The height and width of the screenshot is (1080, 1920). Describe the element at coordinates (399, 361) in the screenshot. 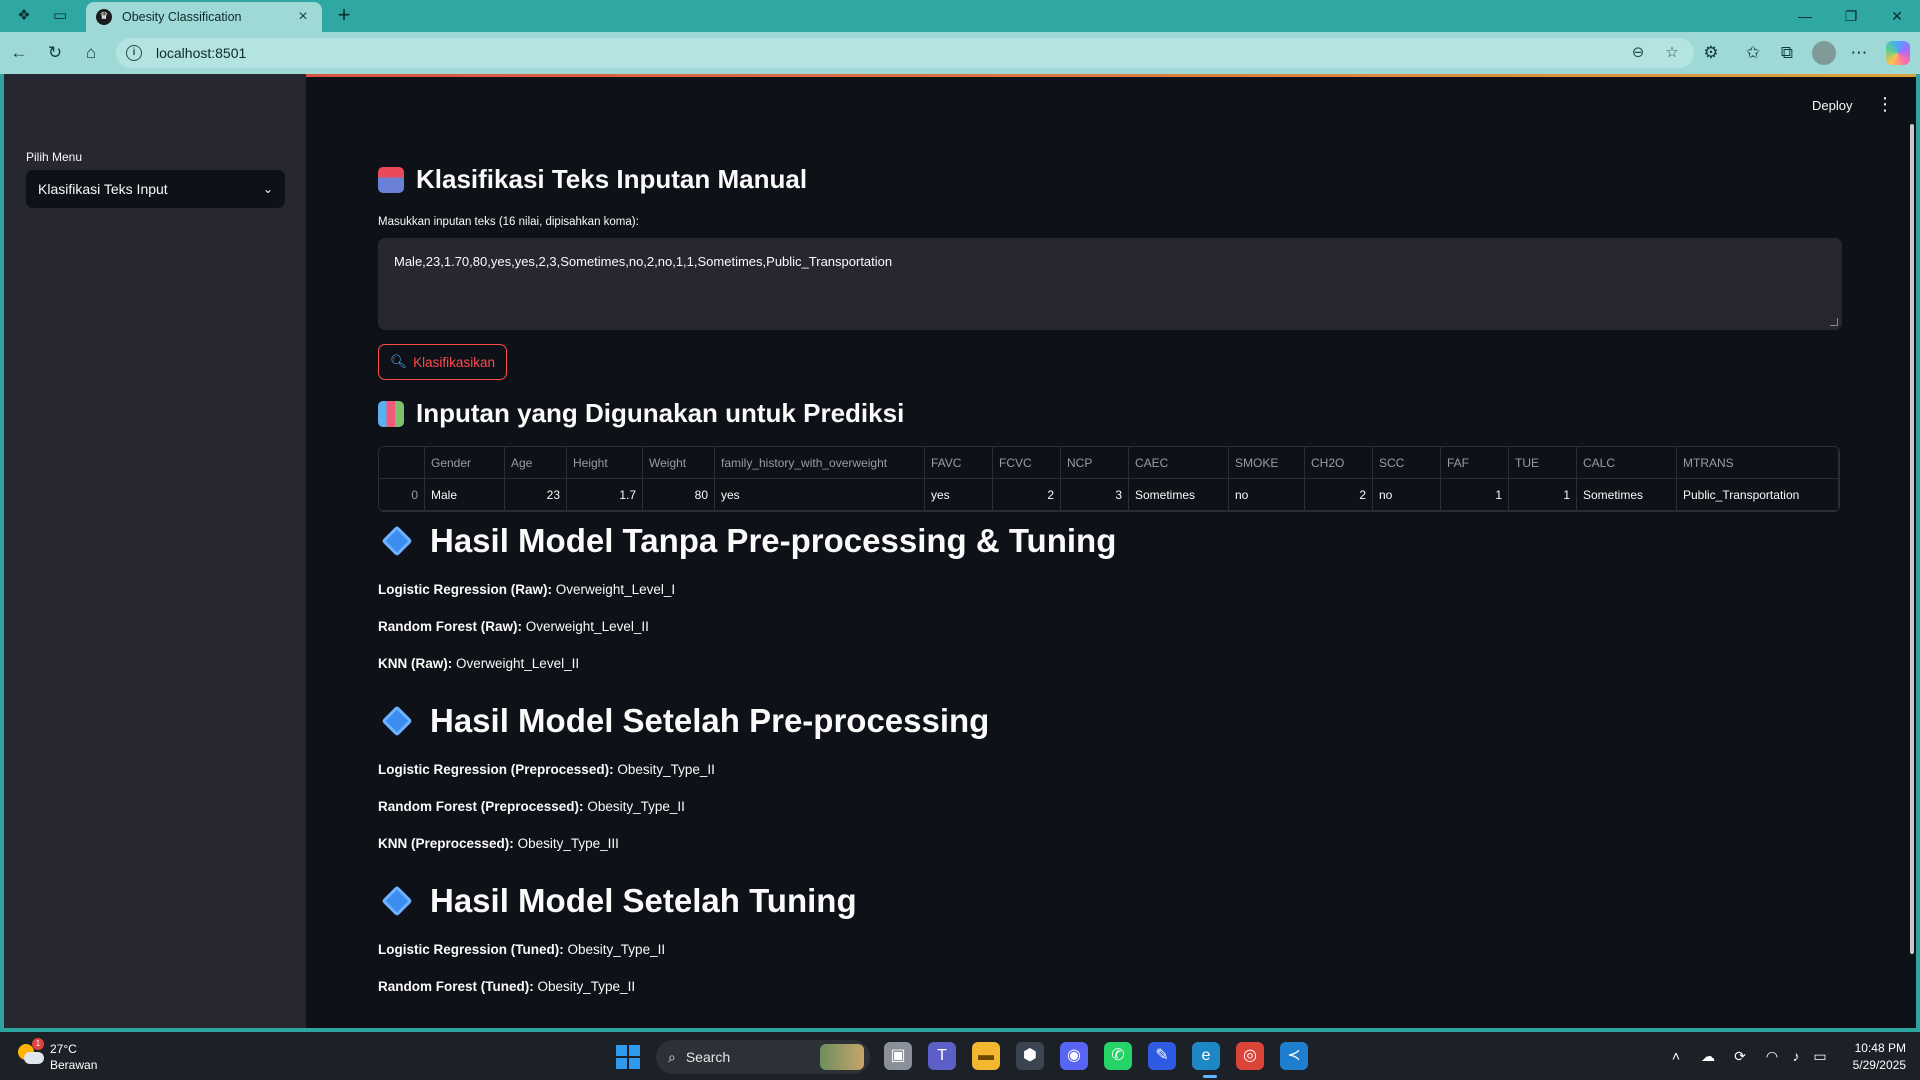

I see `magnifier-icon: 🔍︎` at that location.